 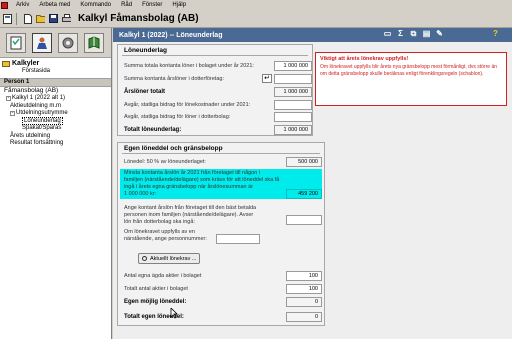 What do you see at coordinates (30, 135) in the screenshot?
I see `tree-item-label: Årets utdelning` at bounding box center [30, 135].